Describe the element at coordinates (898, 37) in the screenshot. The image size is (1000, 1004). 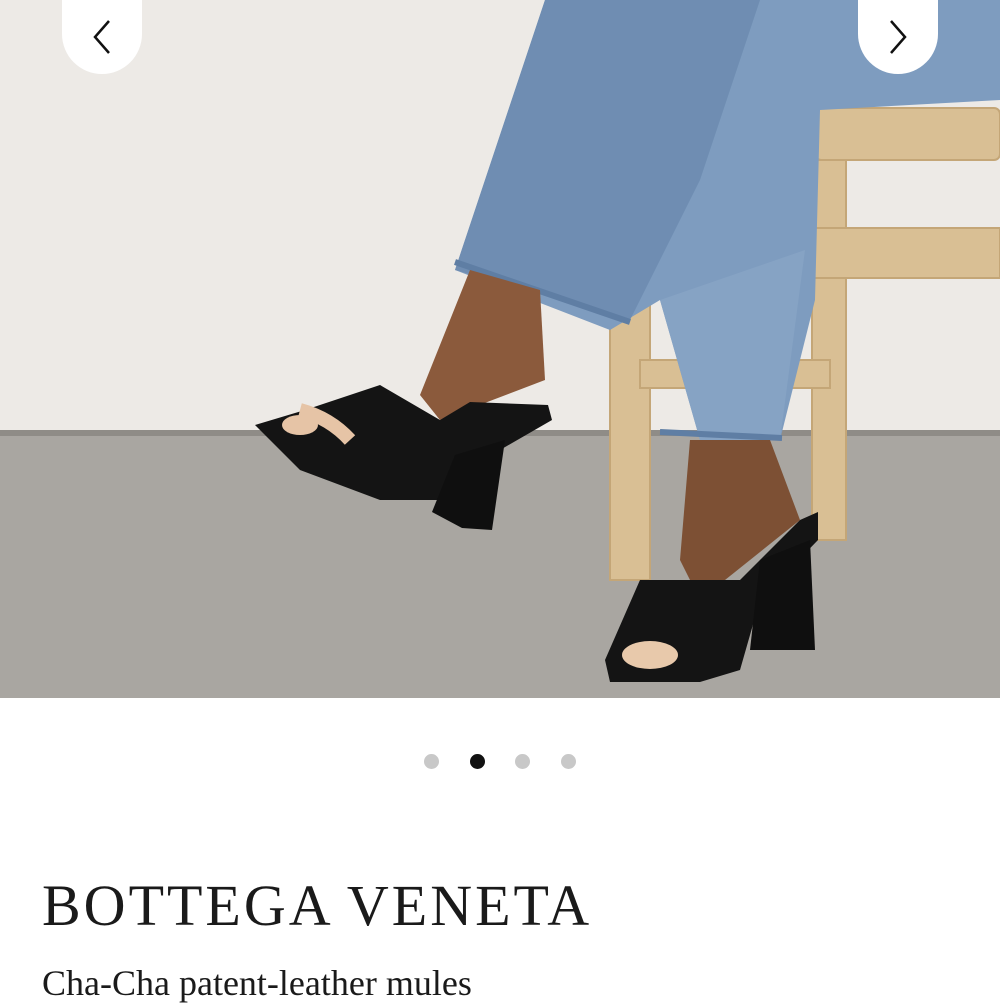
I see `chevron-right-icon` at that location.